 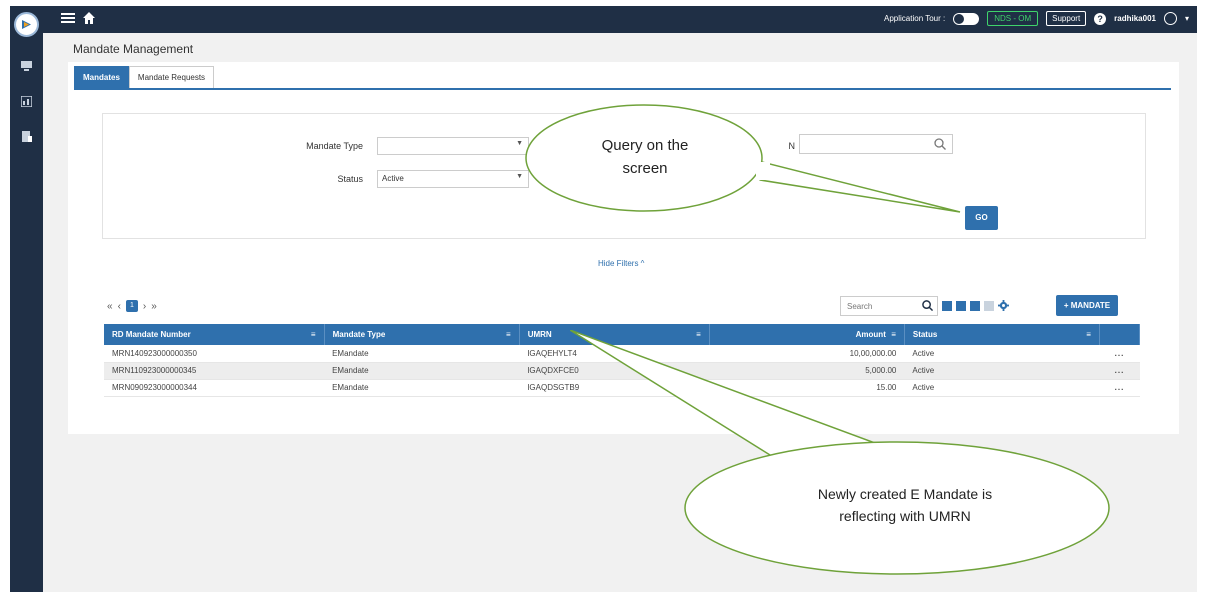 What do you see at coordinates (144, 306) in the screenshot?
I see `next-page-button: ›` at bounding box center [144, 306].